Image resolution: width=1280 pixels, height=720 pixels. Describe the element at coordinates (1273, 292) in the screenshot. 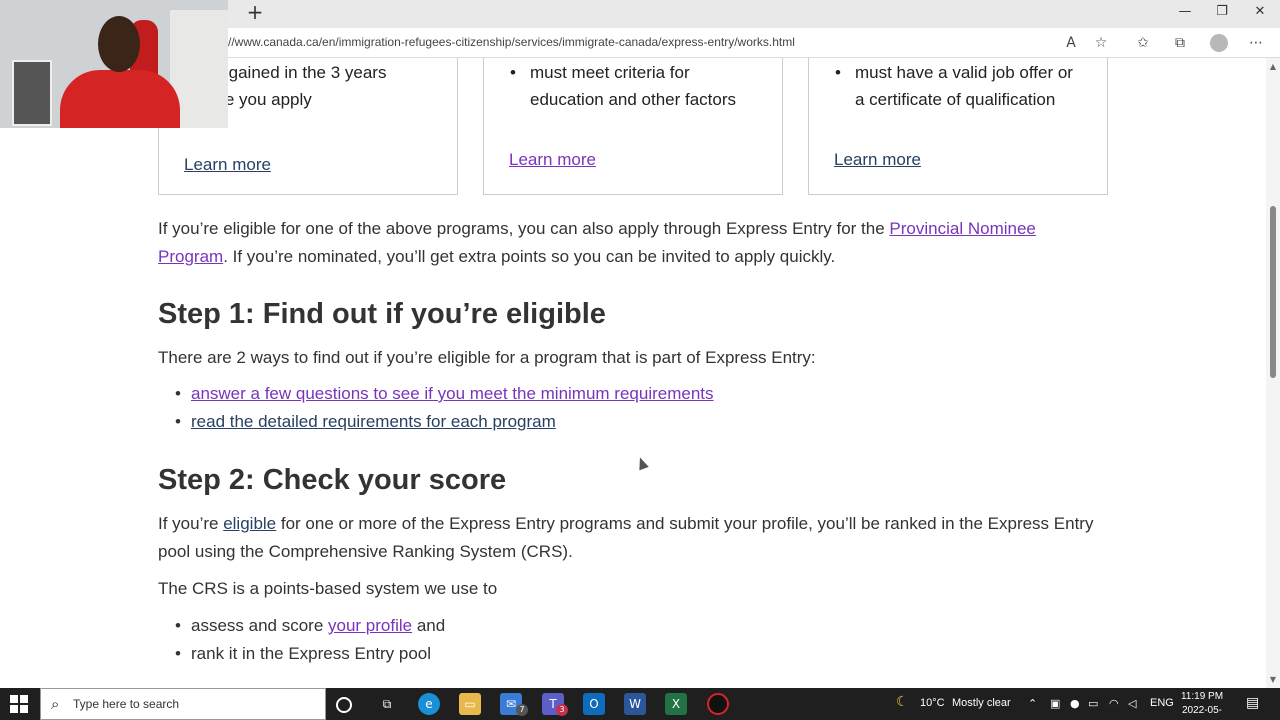

I see `scrollbar-thumb` at that location.